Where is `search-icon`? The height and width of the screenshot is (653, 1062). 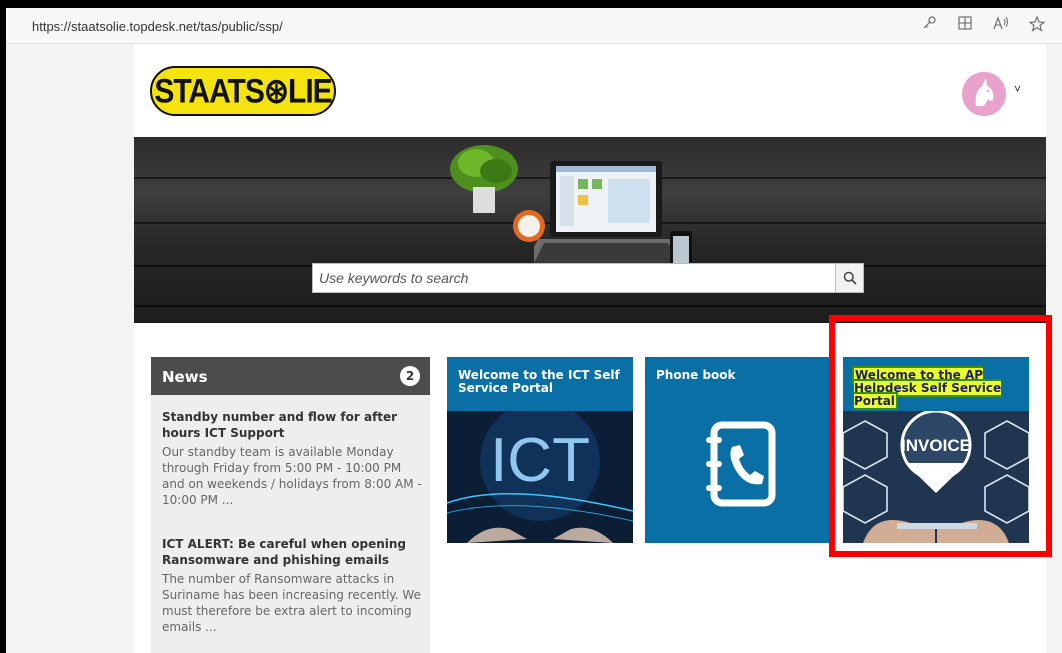 search-icon is located at coordinates (850, 278).